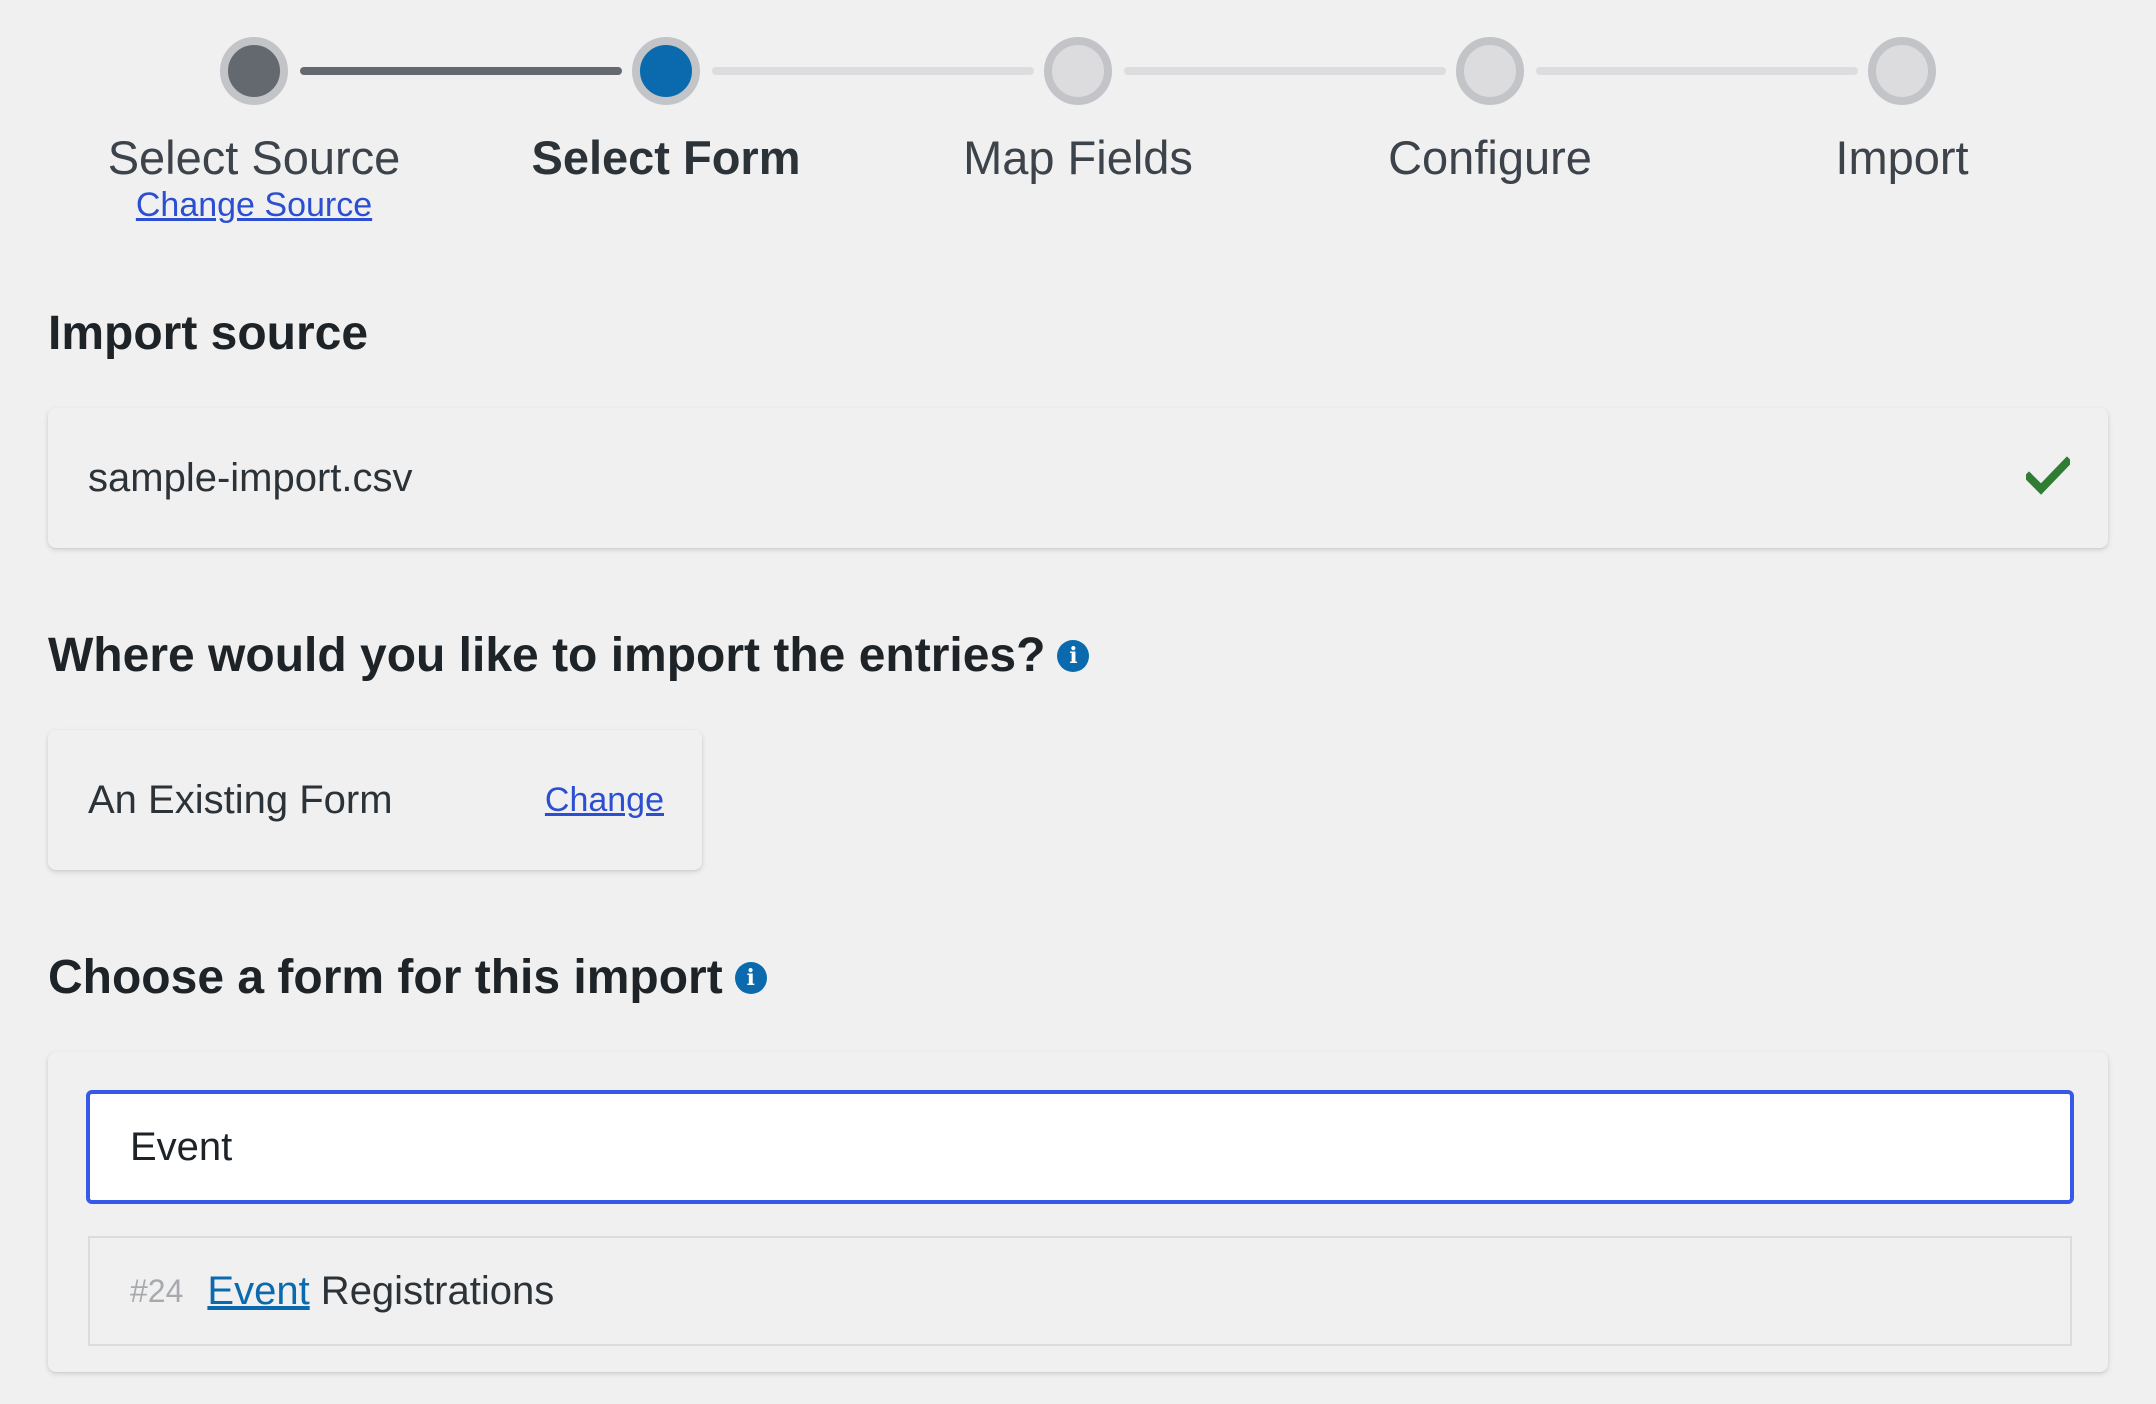 Image resolution: width=2156 pixels, height=1404 pixels. Describe the element at coordinates (250, 478) in the screenshot. I see `source-file-name: sample-import.csv` at that location.